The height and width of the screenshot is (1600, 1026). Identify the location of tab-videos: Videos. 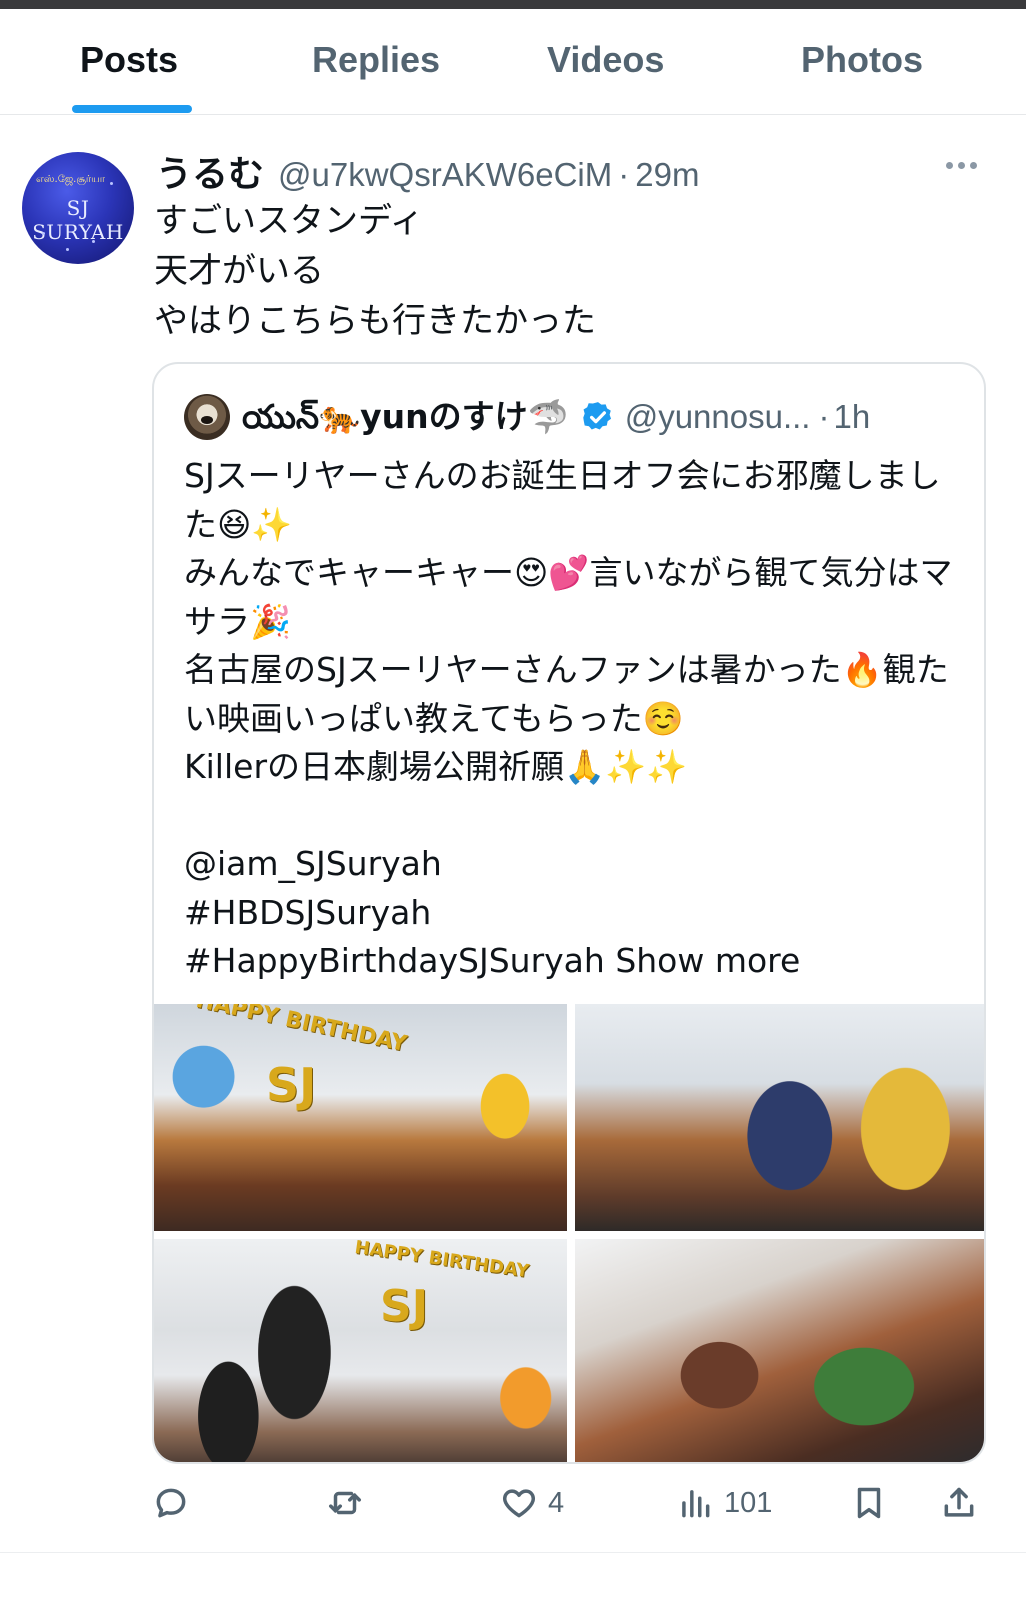
(605, 60).